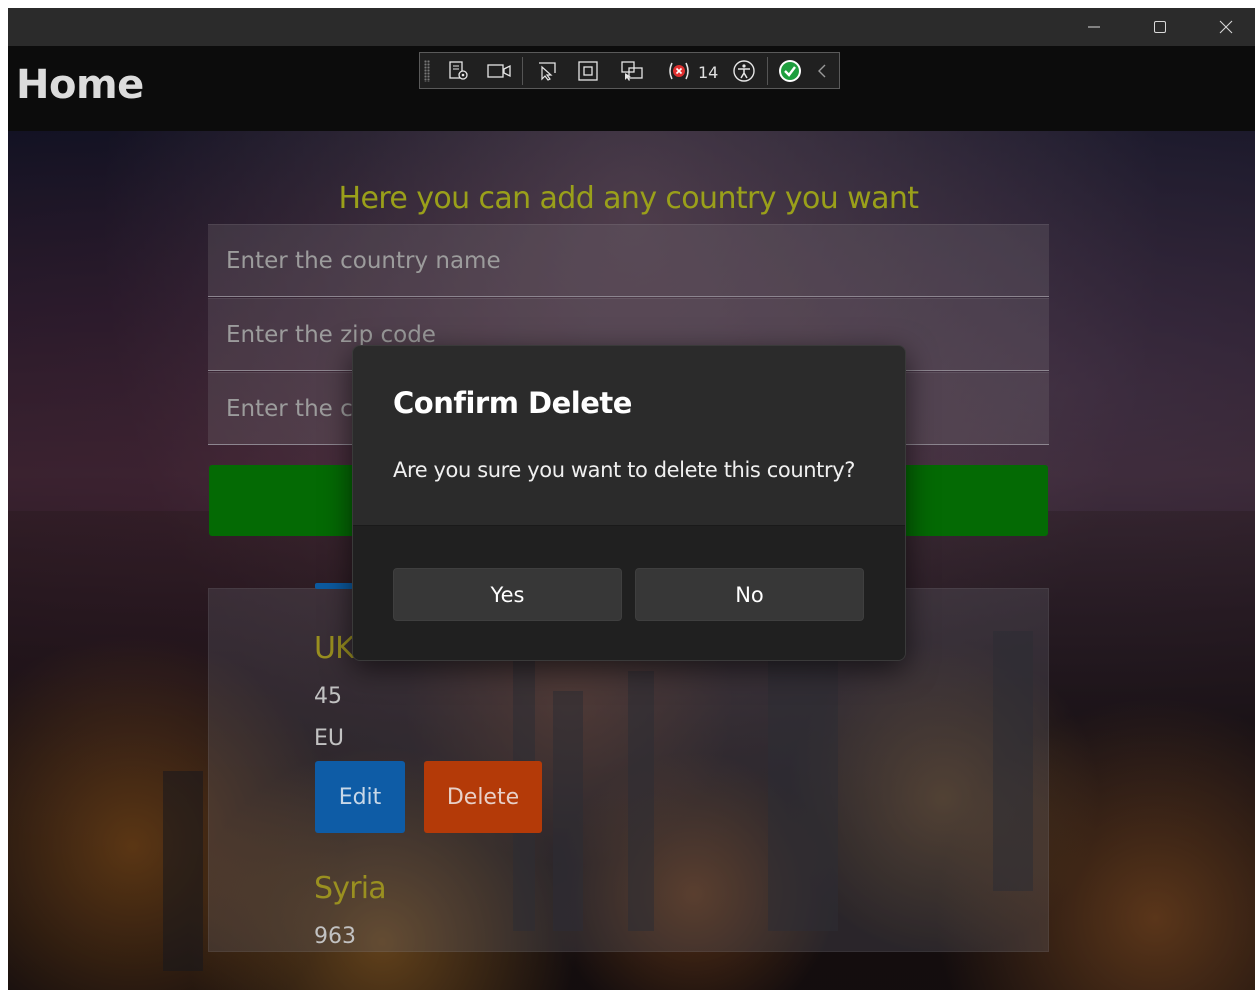 This screenshot has width=1255, height=992. Describe the element at coordinates (629, 592) in the screenshot. I see `dialog-footer: Yes No` at that location.